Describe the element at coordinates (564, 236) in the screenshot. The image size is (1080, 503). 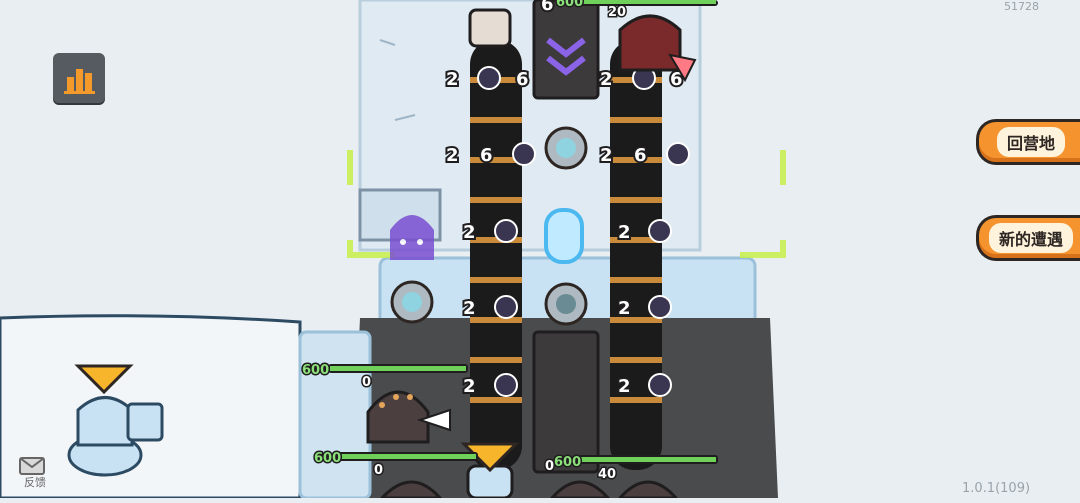
I see `fist-icon` at that location.